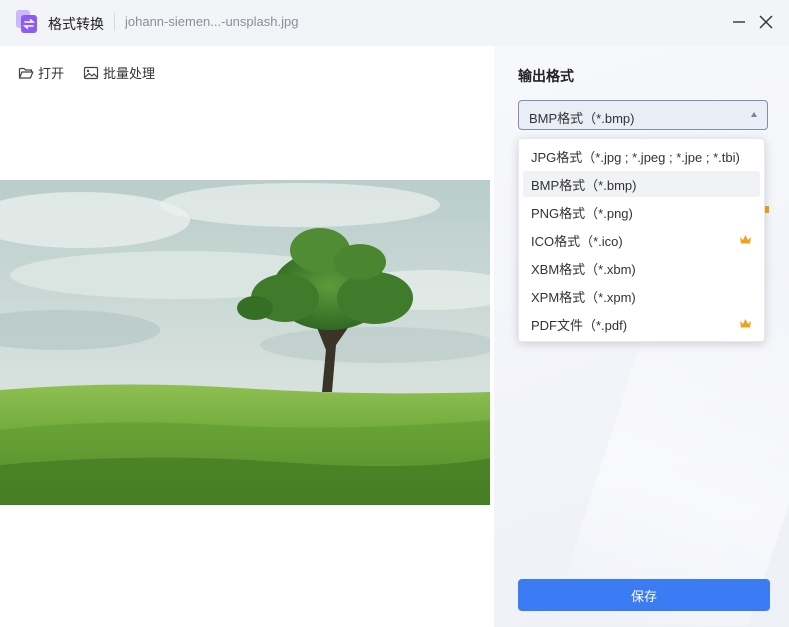  I want to click on minimize-icon, so click(739, 22).